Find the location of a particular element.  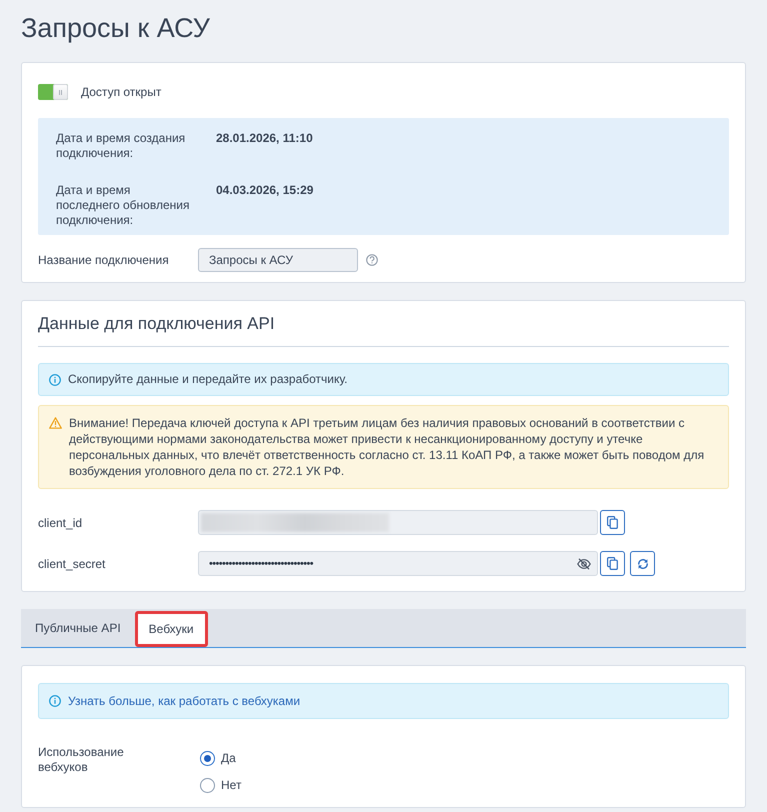

field-label: Название подключения is located at coordinates (103, 260).